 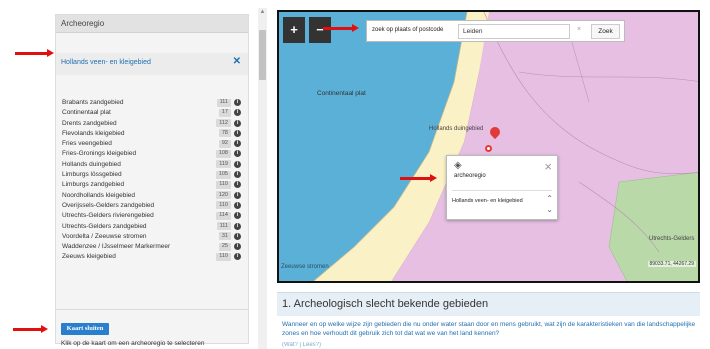 What do you see at coordinates (152, 124) in the screenshot?
I see `region-list-item: Drents zandgebied 112 i` at bounding box center [152, 124].